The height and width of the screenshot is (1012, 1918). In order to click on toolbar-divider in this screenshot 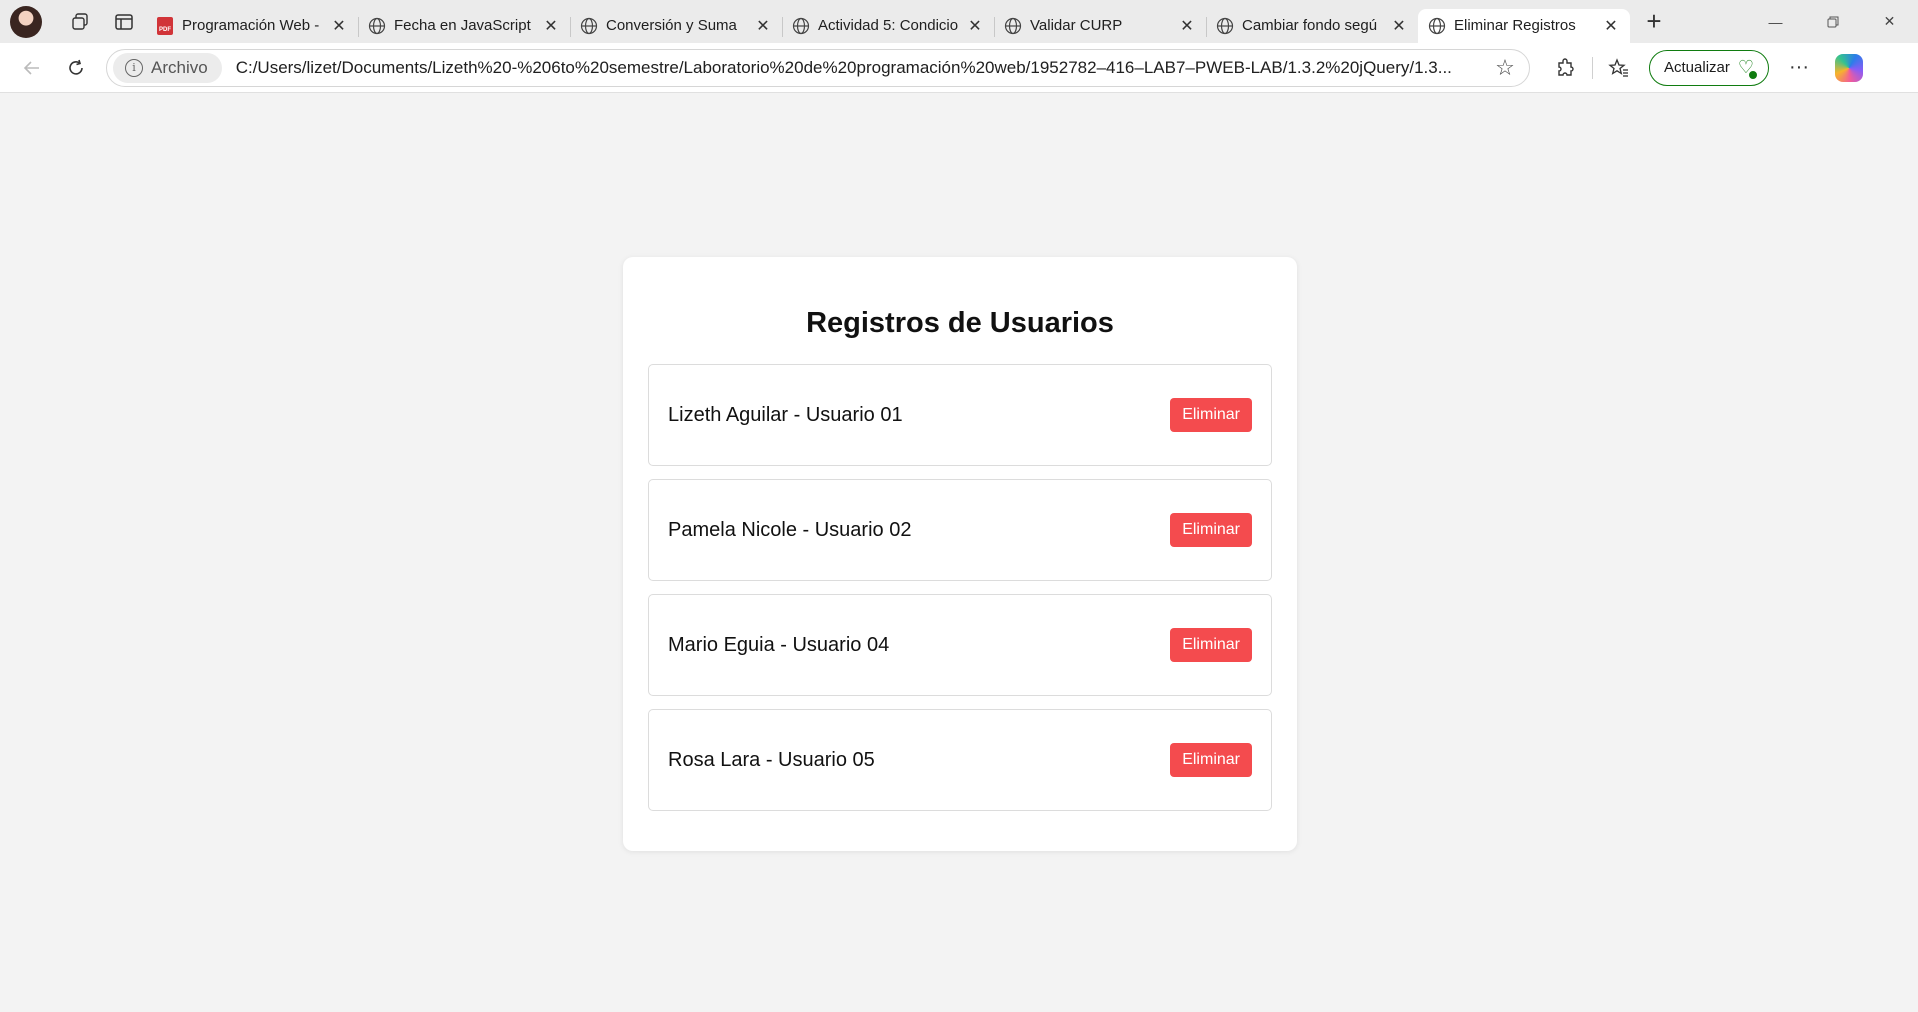, I will do `click(1592, 67)`.